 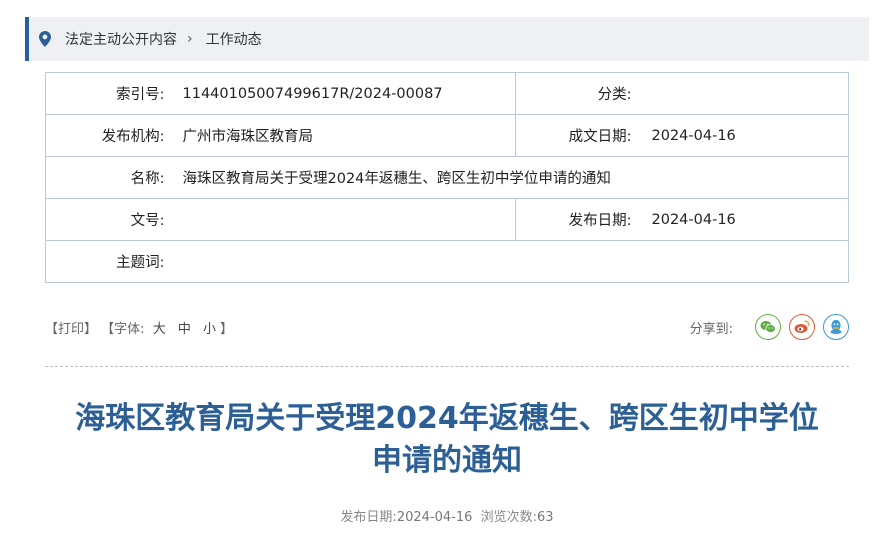 I want to click on table-row: 文号: 发布日期: 2024-04-16, so click(x=447, y=219).